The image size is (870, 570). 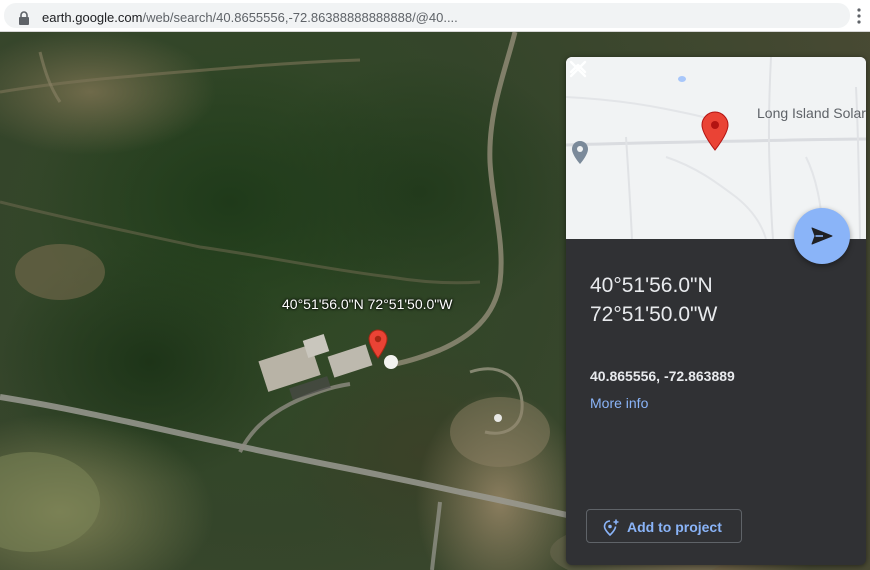 I want to click on url-host: earth.google.com, so click(x=92, y=17).